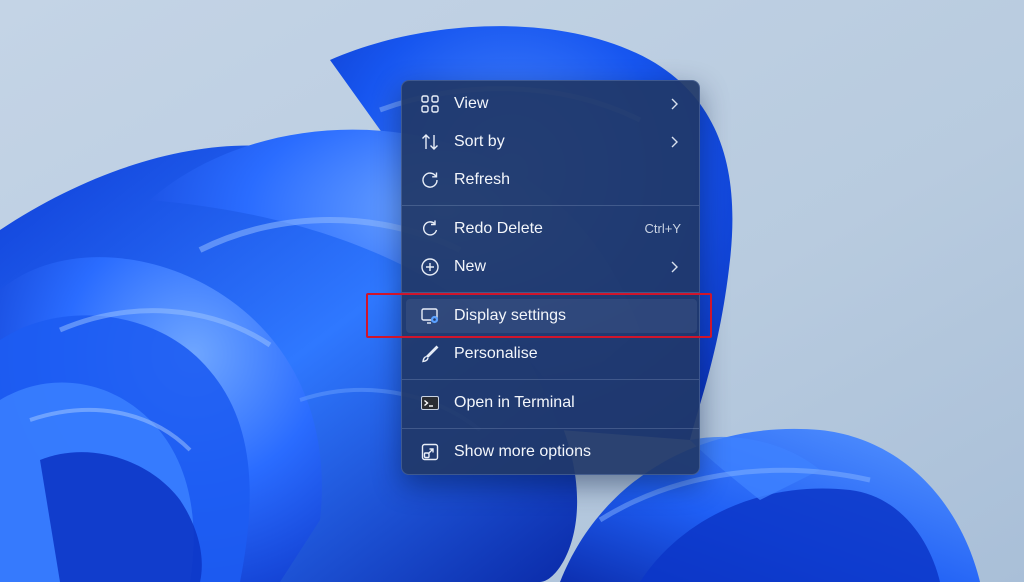  I want to click on menu-item-label: Refresh, so click(482, 179).